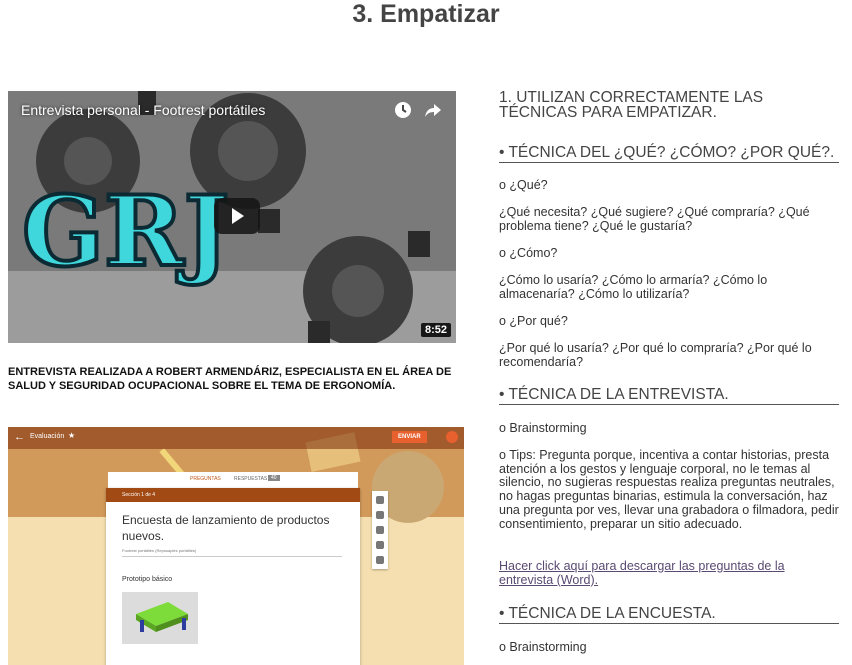 This screenshot has height=665, width=852. I want to click on avatar, so click(452, 437).